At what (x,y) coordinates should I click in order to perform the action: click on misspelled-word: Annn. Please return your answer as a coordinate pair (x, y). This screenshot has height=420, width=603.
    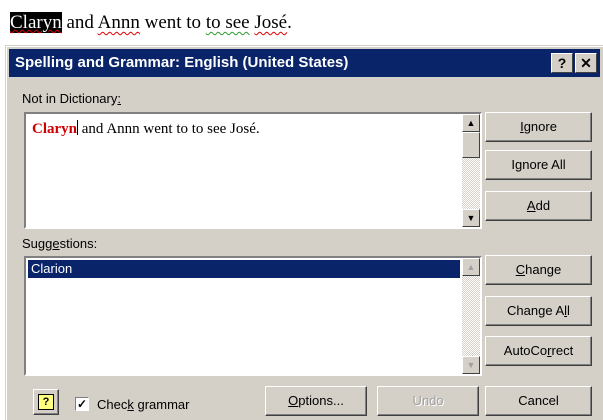
    Looking at the image, I should click on (119, 22).